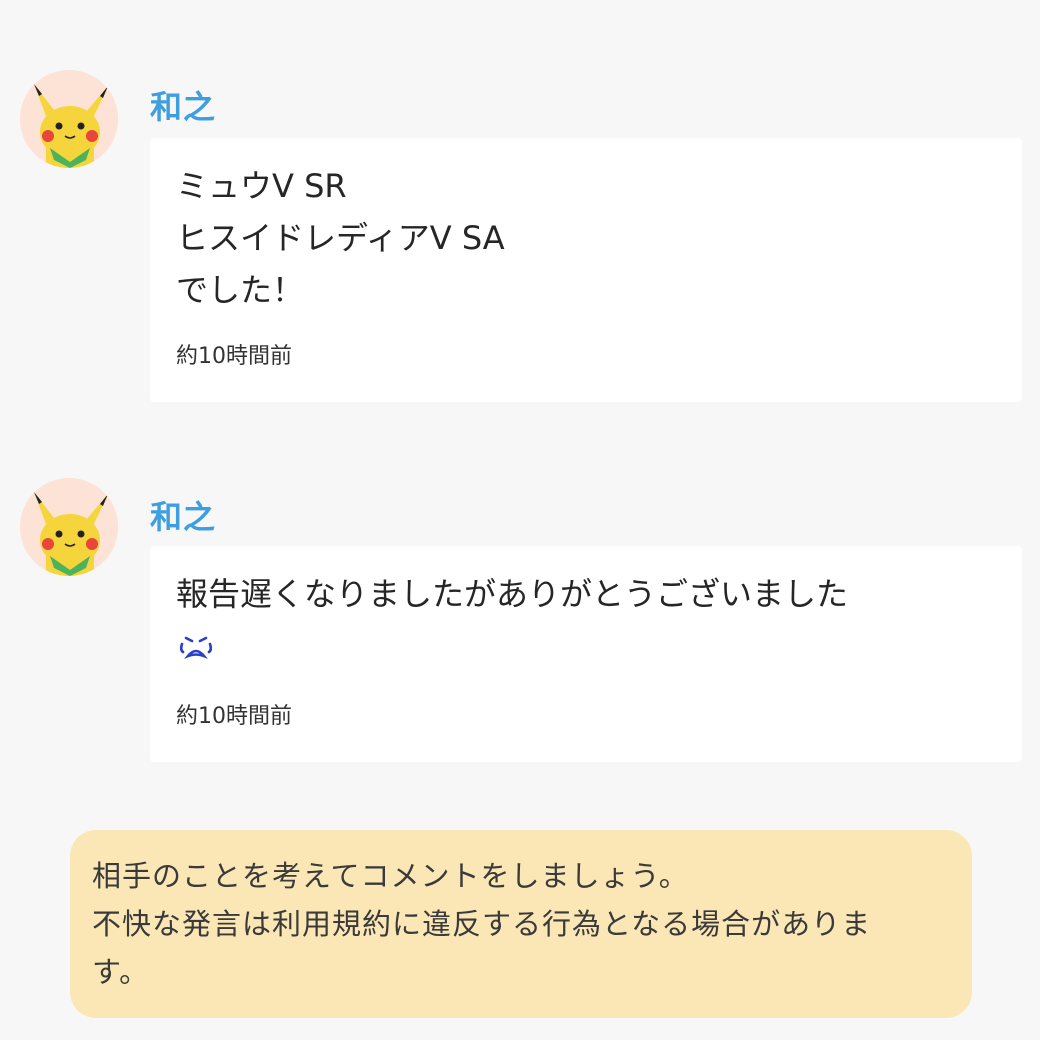 The height and width of the screenshot is (1040, 1040). What do you see at coordinates (121, 972) in the screenshot?
I see `notice-text-line: す。` at bounding box center [121, 972].